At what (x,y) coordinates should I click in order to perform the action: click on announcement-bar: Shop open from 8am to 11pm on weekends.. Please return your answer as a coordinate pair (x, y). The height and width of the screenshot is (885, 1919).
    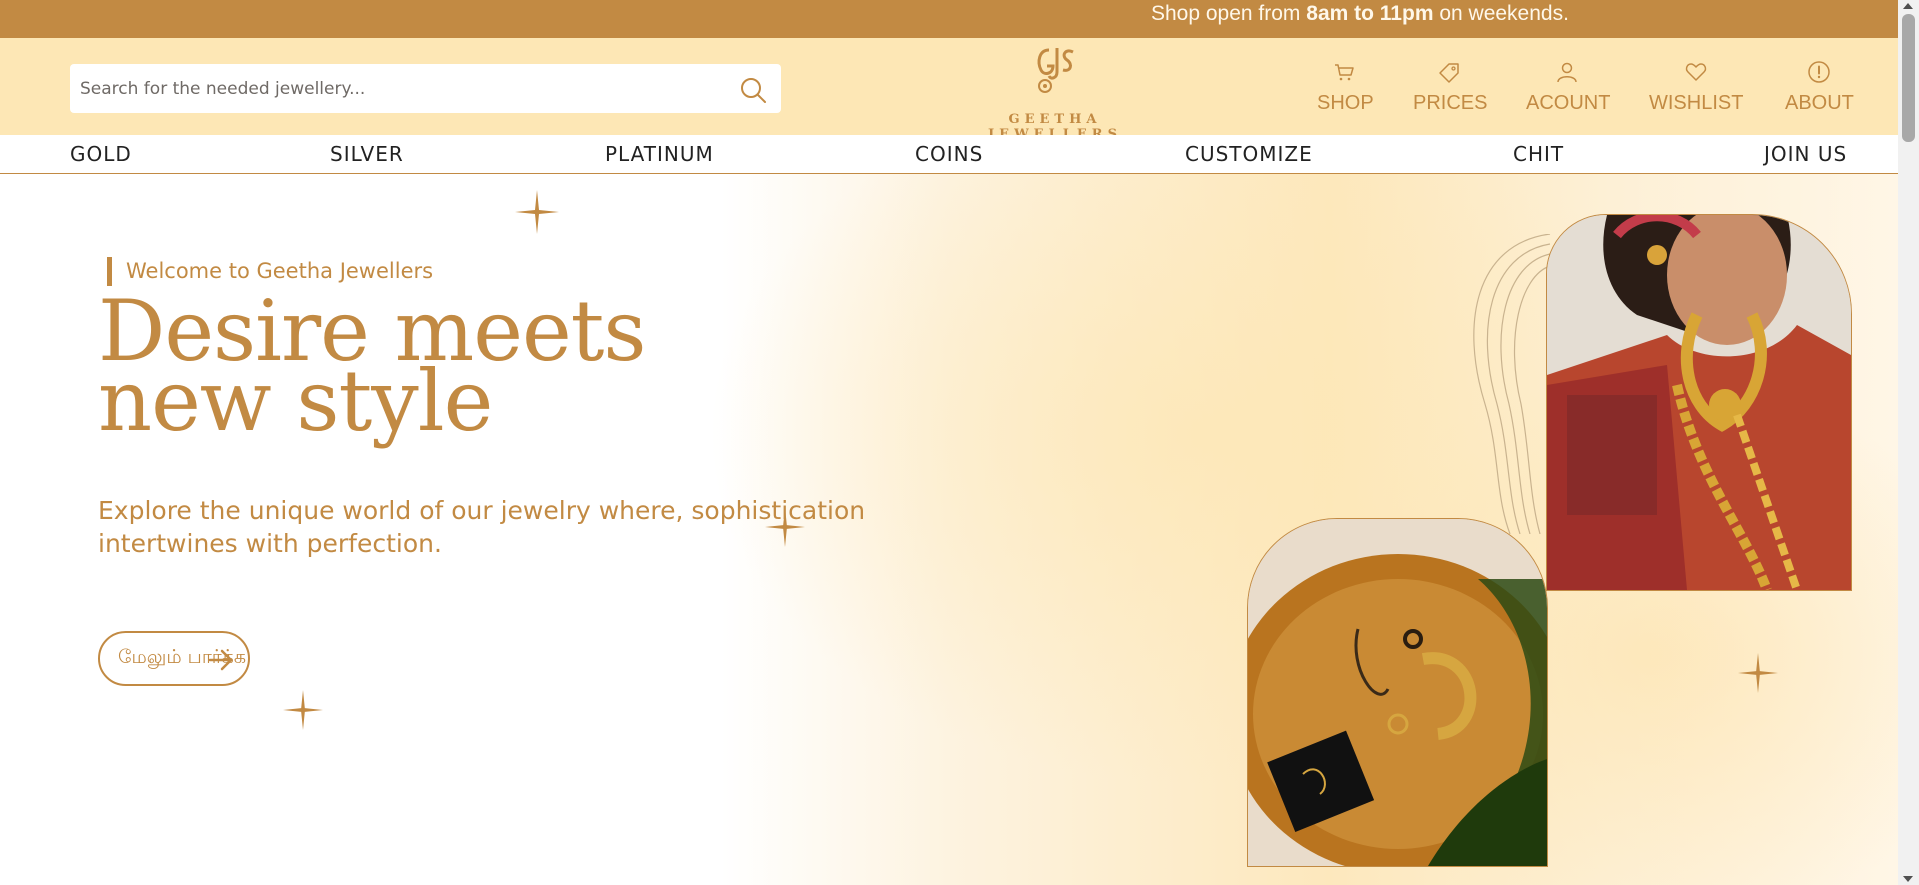
    Looking at the image, I should click on (949, 19).